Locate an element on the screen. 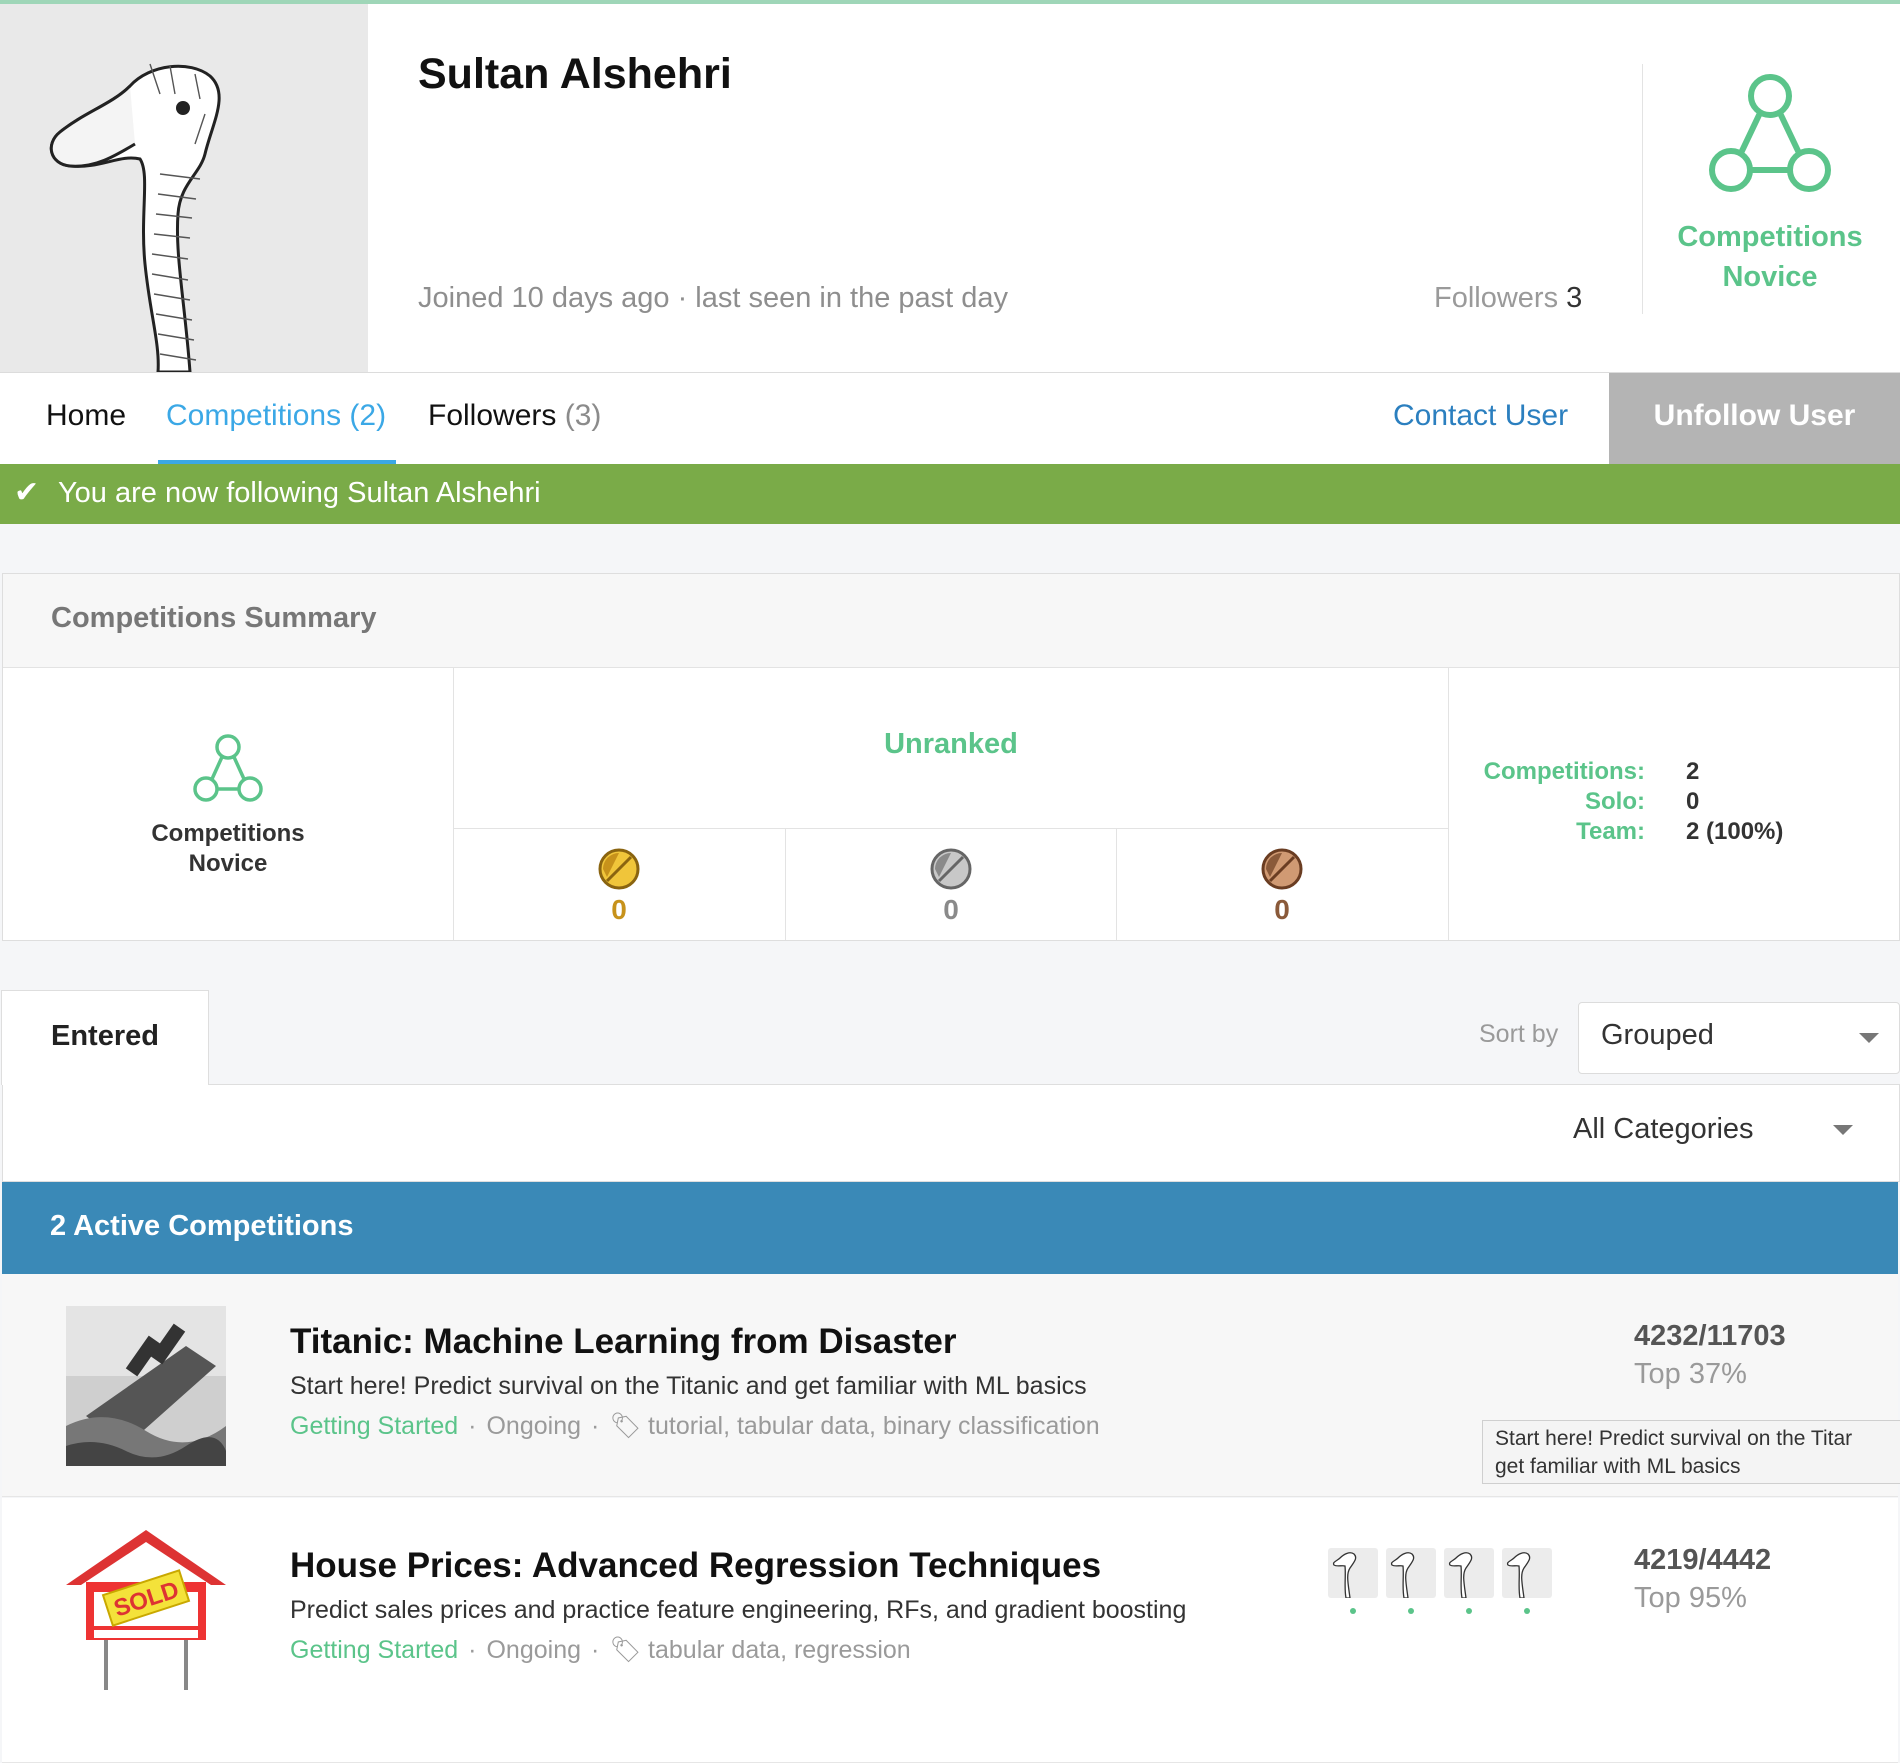 The height and width of the screenshot is (1763, 1900). following-banner: ✔ You are now following Sultan Alshehri is located at coordinates (950, 494).